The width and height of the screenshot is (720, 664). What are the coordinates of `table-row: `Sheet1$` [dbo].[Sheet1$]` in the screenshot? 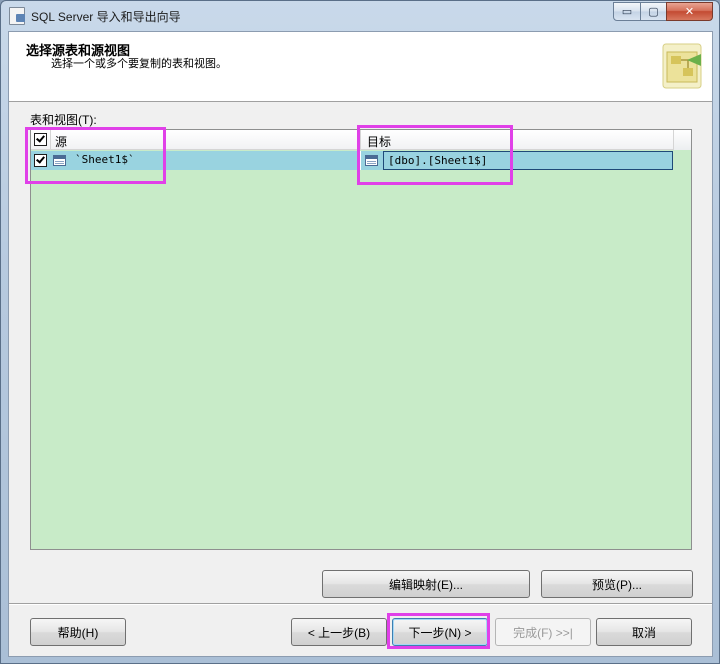 It's located at (352, 160).